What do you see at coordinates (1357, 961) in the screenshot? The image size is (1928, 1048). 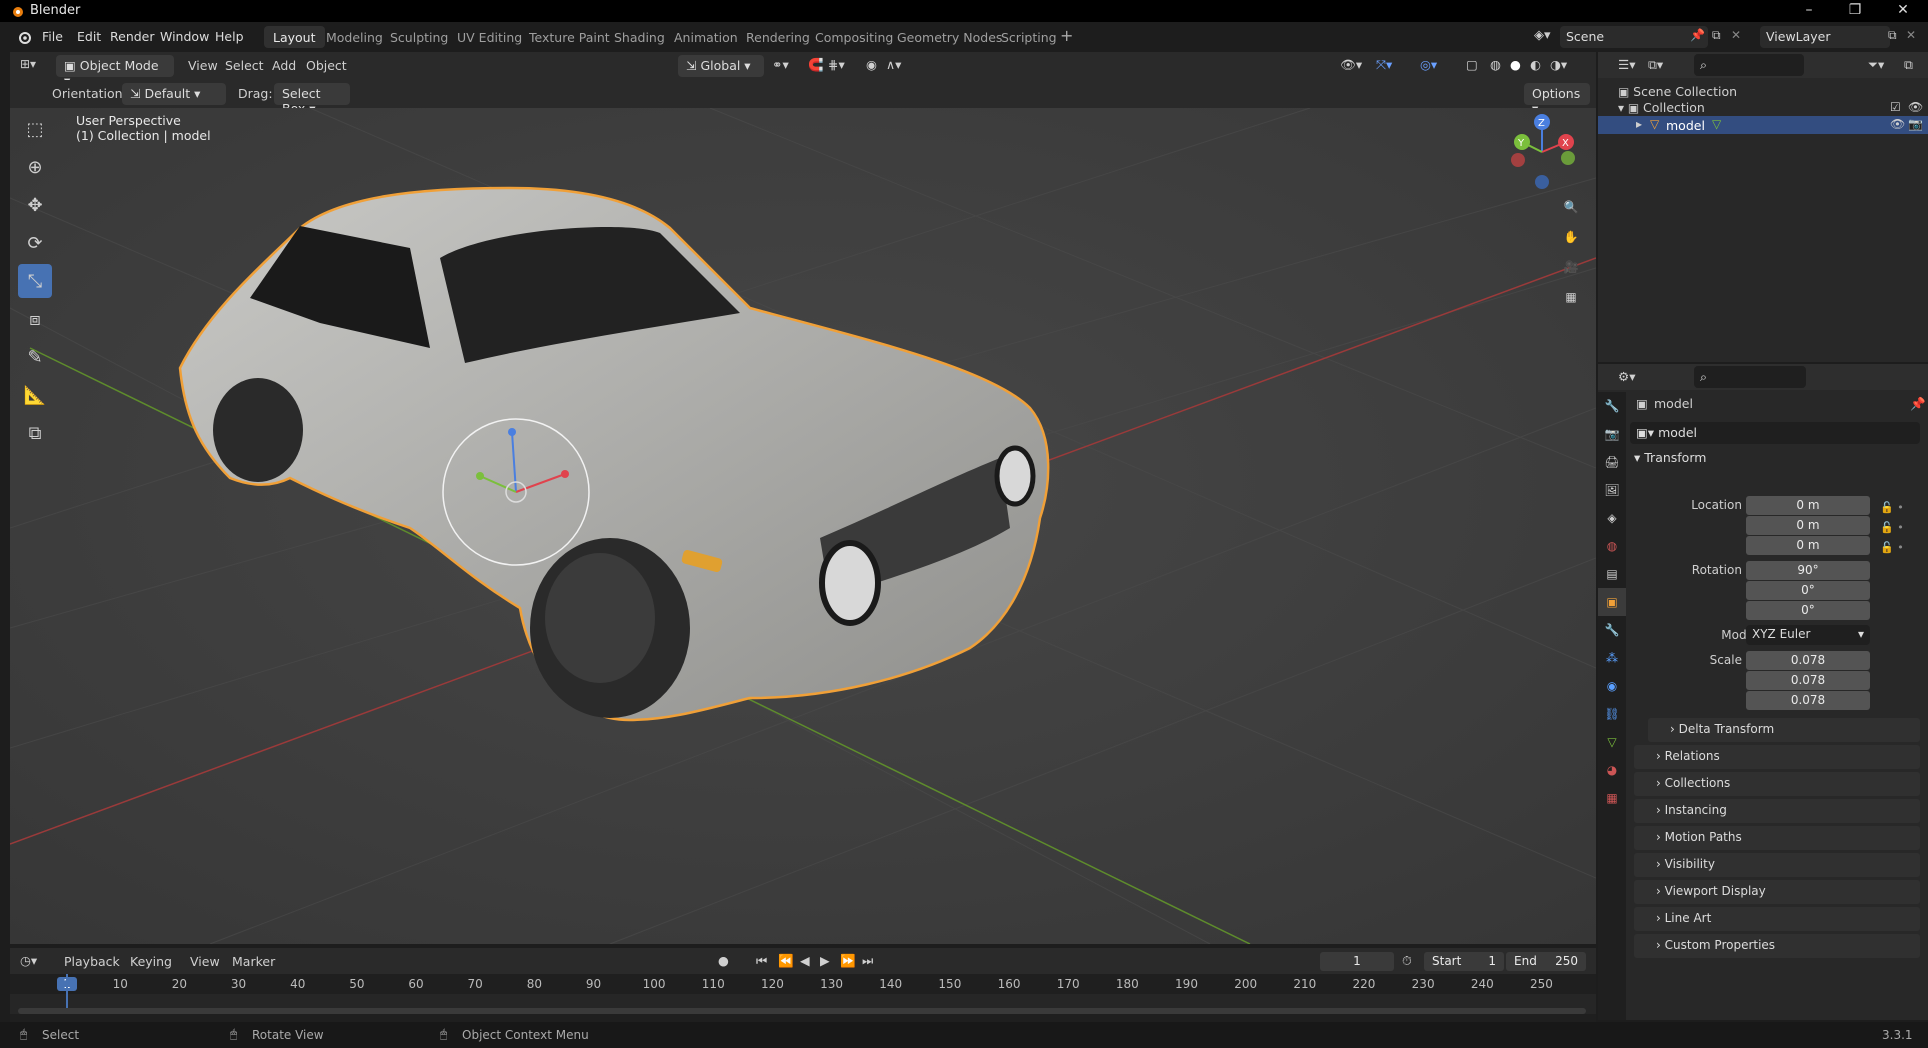 I see `current-frame-field: 1` at bounding box center [1357, 961].